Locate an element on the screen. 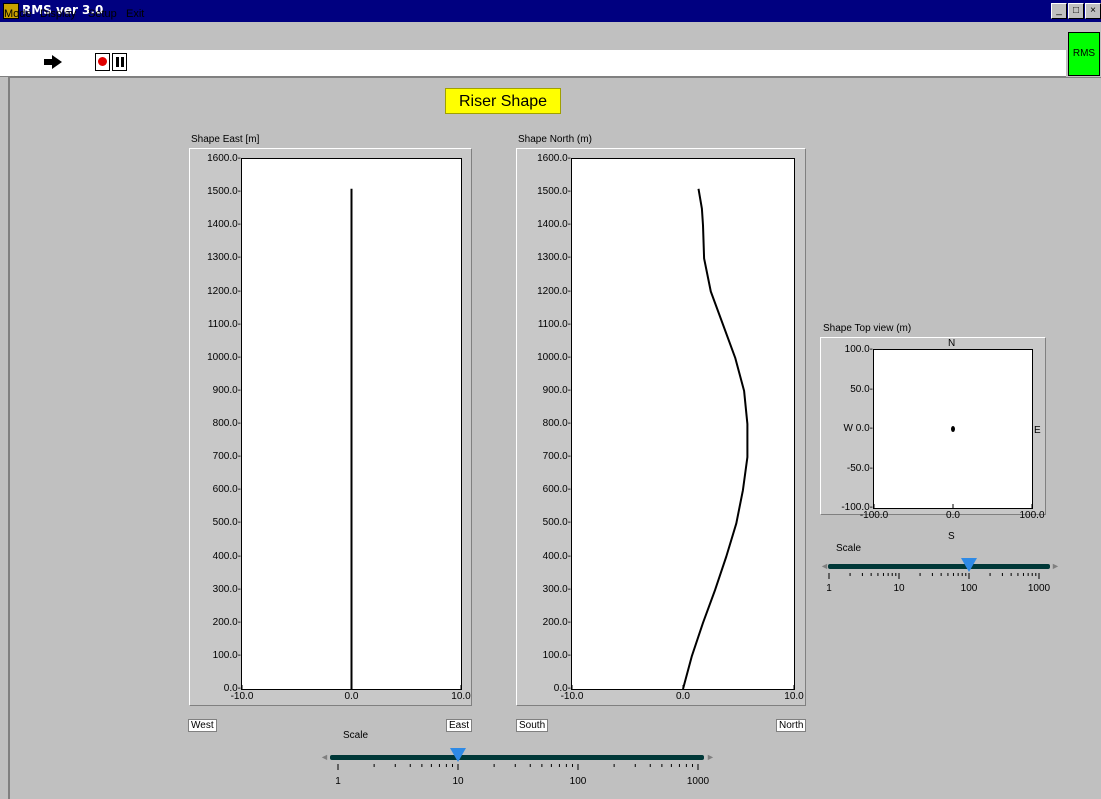 The image size is (1101, 799). south-label: South is located at coordinates (532, 725).